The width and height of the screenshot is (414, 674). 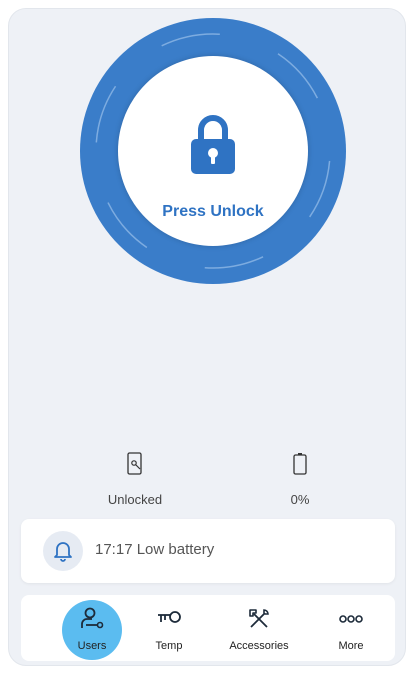 What do you see at coordinates (351, 619) in the screenshot?
I see `more-dots-icon` at bounding box center [351, 619].